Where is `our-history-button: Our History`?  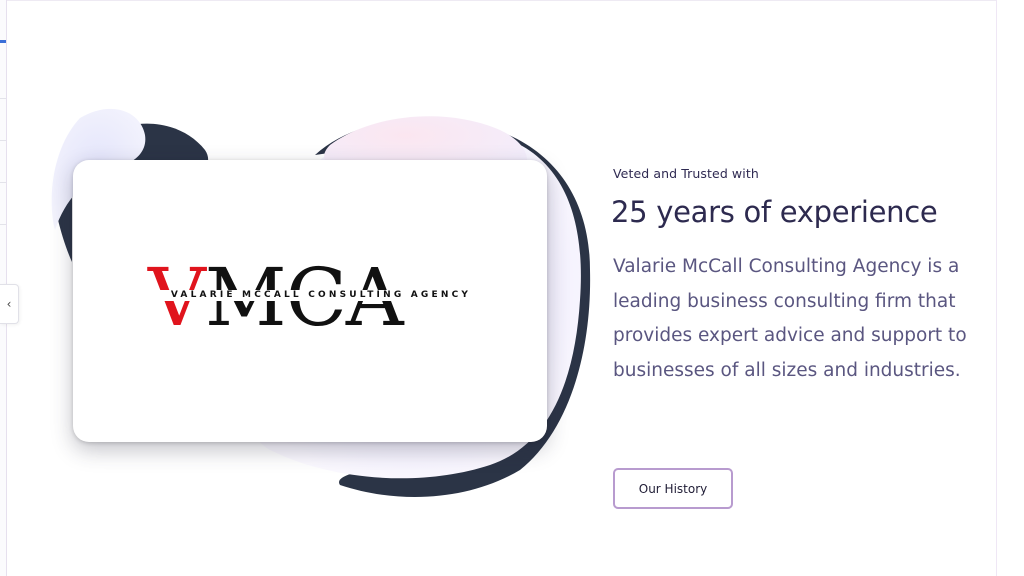 our-history-button: Our History is located at coordinates (673, 488).